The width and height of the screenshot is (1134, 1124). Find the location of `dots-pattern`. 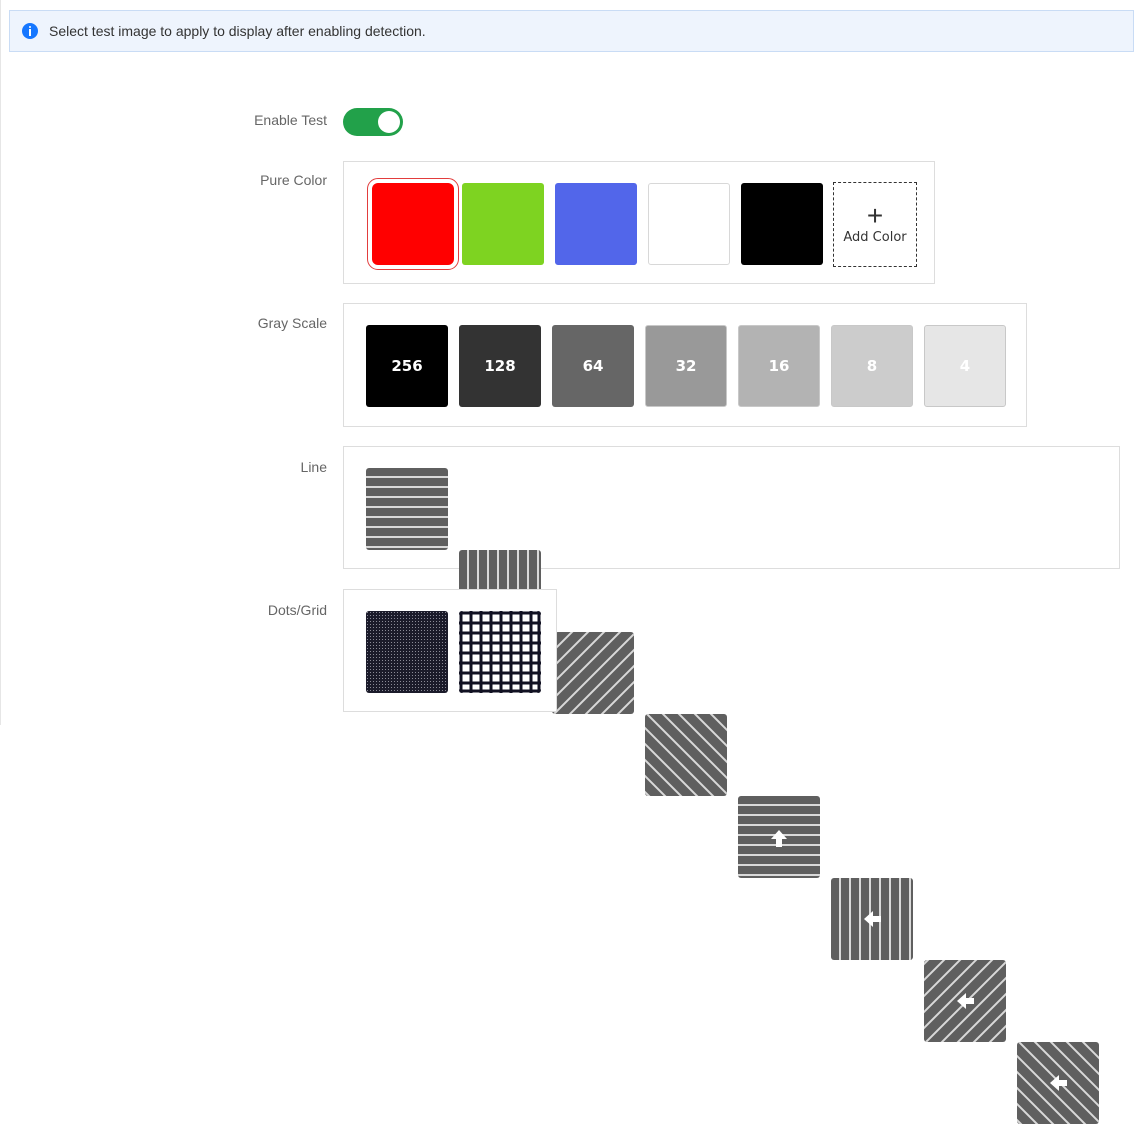

dots-pattern is located at coordinates (407, 652).